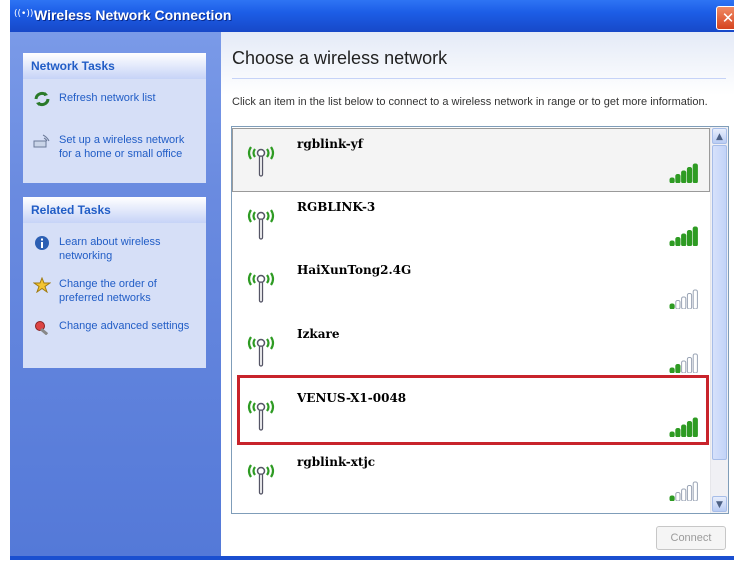 This screenshot has height=562, width=734. What do you see at coordinates (336, 462) in the screenshot?
I see `network-name: rgblink-xtjc` at bounding box center [336, 462].